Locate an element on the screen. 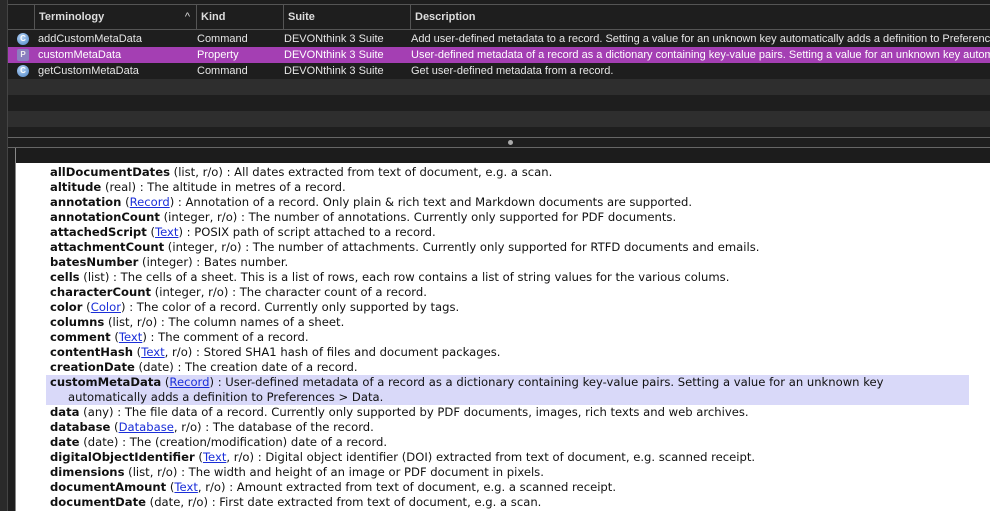 The height and width of the screenshot is (511, 990). term-type: real is located at coordinates (120, 187).